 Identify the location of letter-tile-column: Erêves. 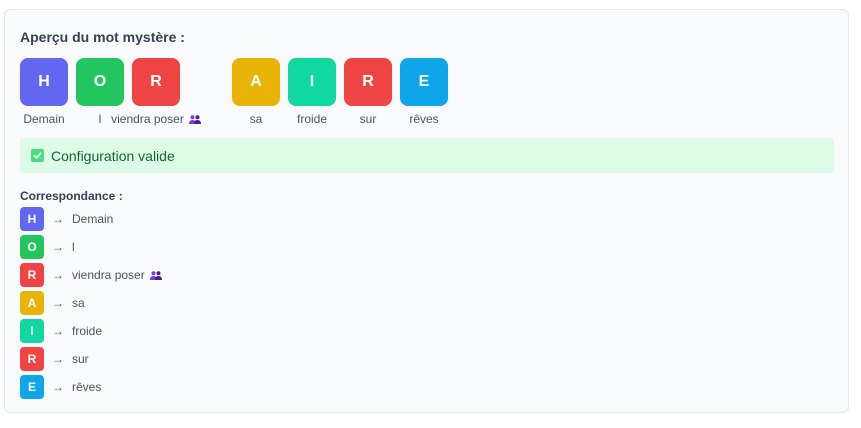
(424, 92).